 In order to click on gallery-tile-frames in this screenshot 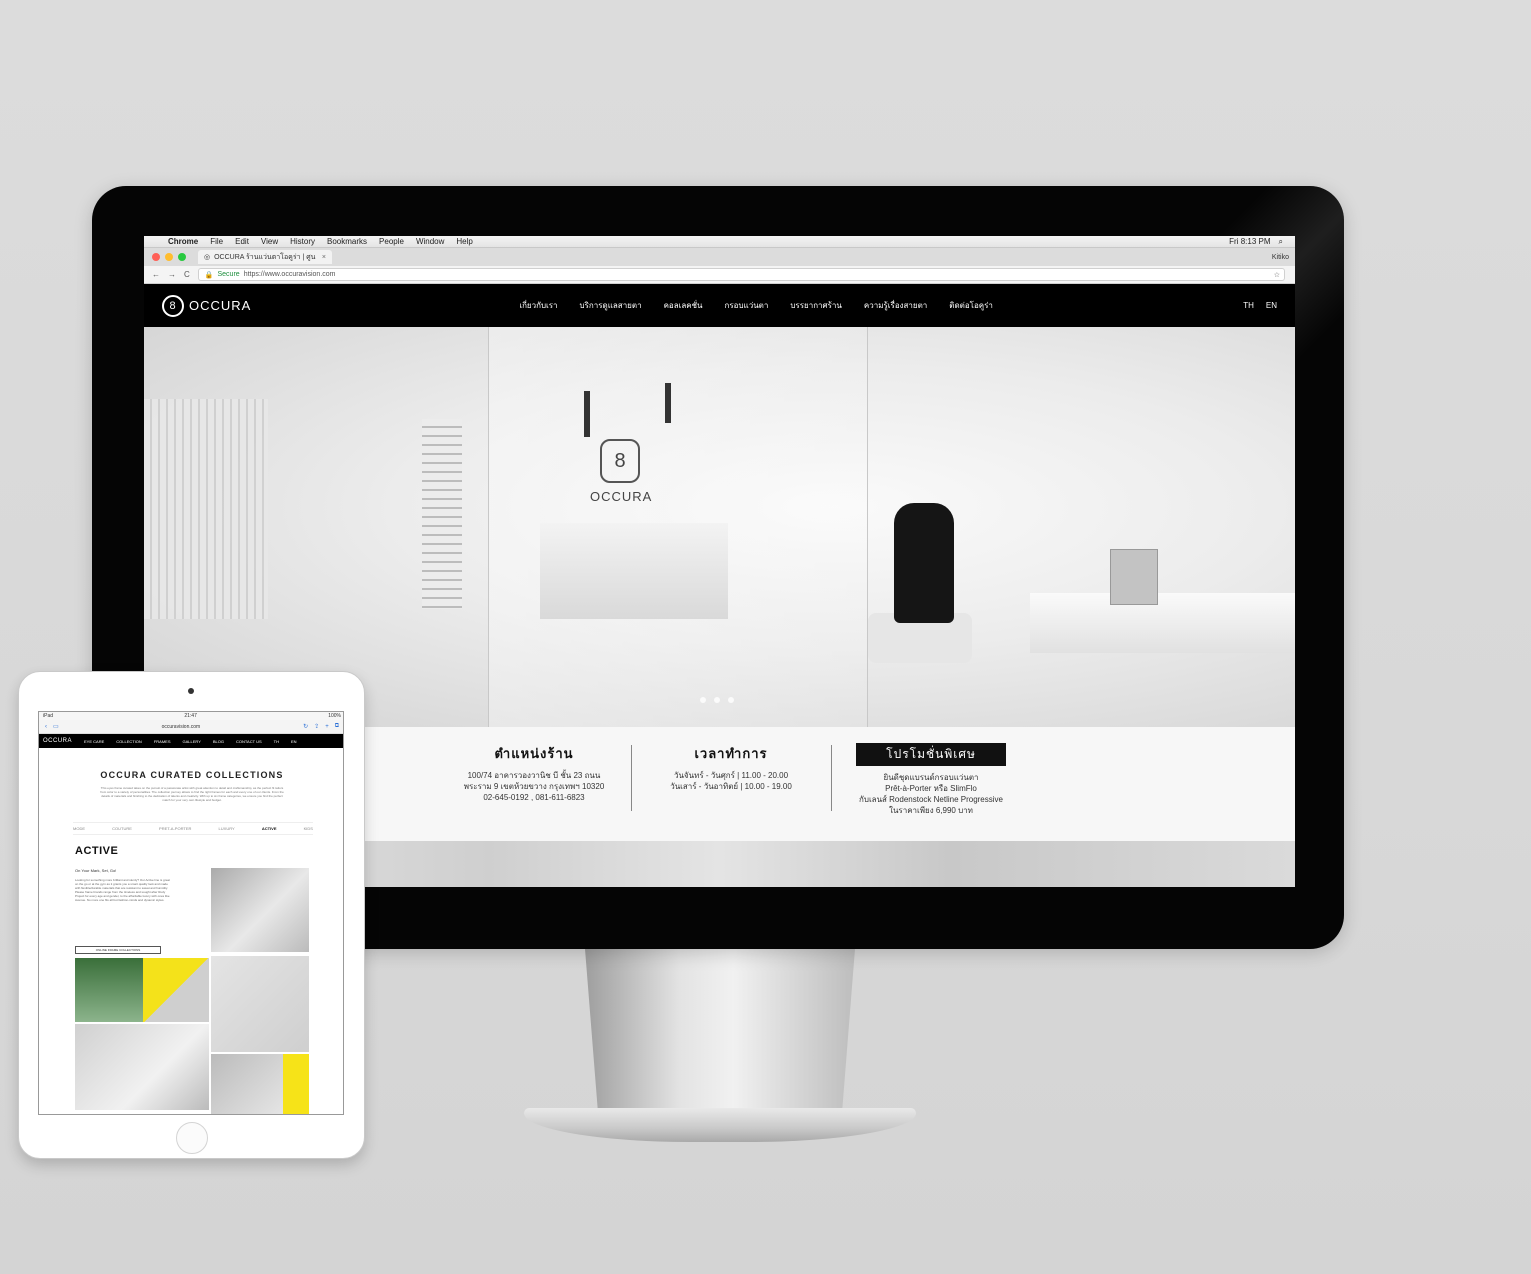, I will do `click(260, 1004)`.